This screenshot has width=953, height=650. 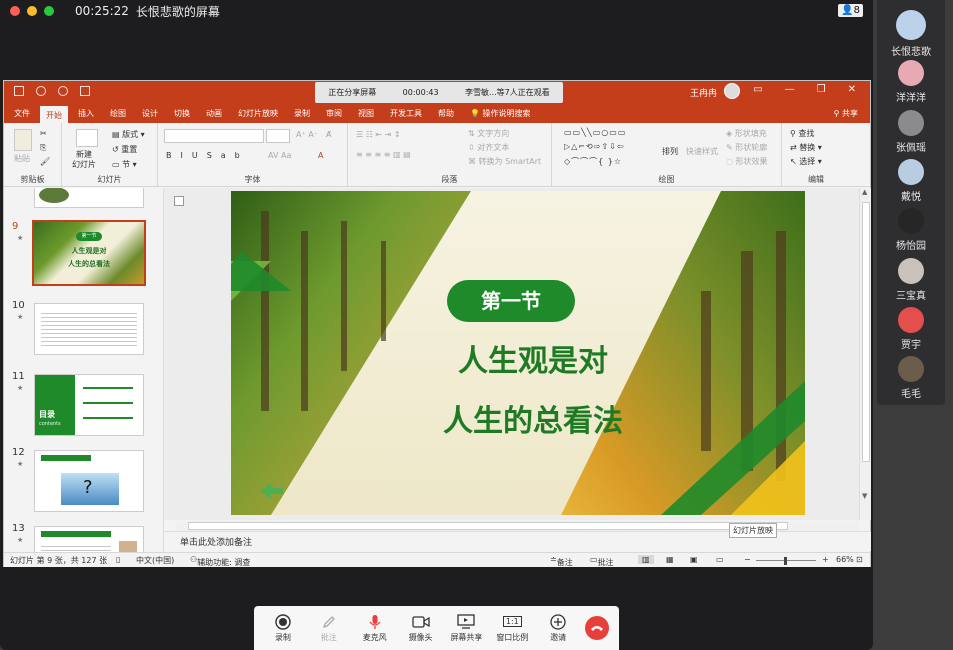 What do you see at coordinates (220, 561) in the screenshot?
I see `accessibility-status: ⚇ 辅助功能: 调查` at bounding box center [220, 561].